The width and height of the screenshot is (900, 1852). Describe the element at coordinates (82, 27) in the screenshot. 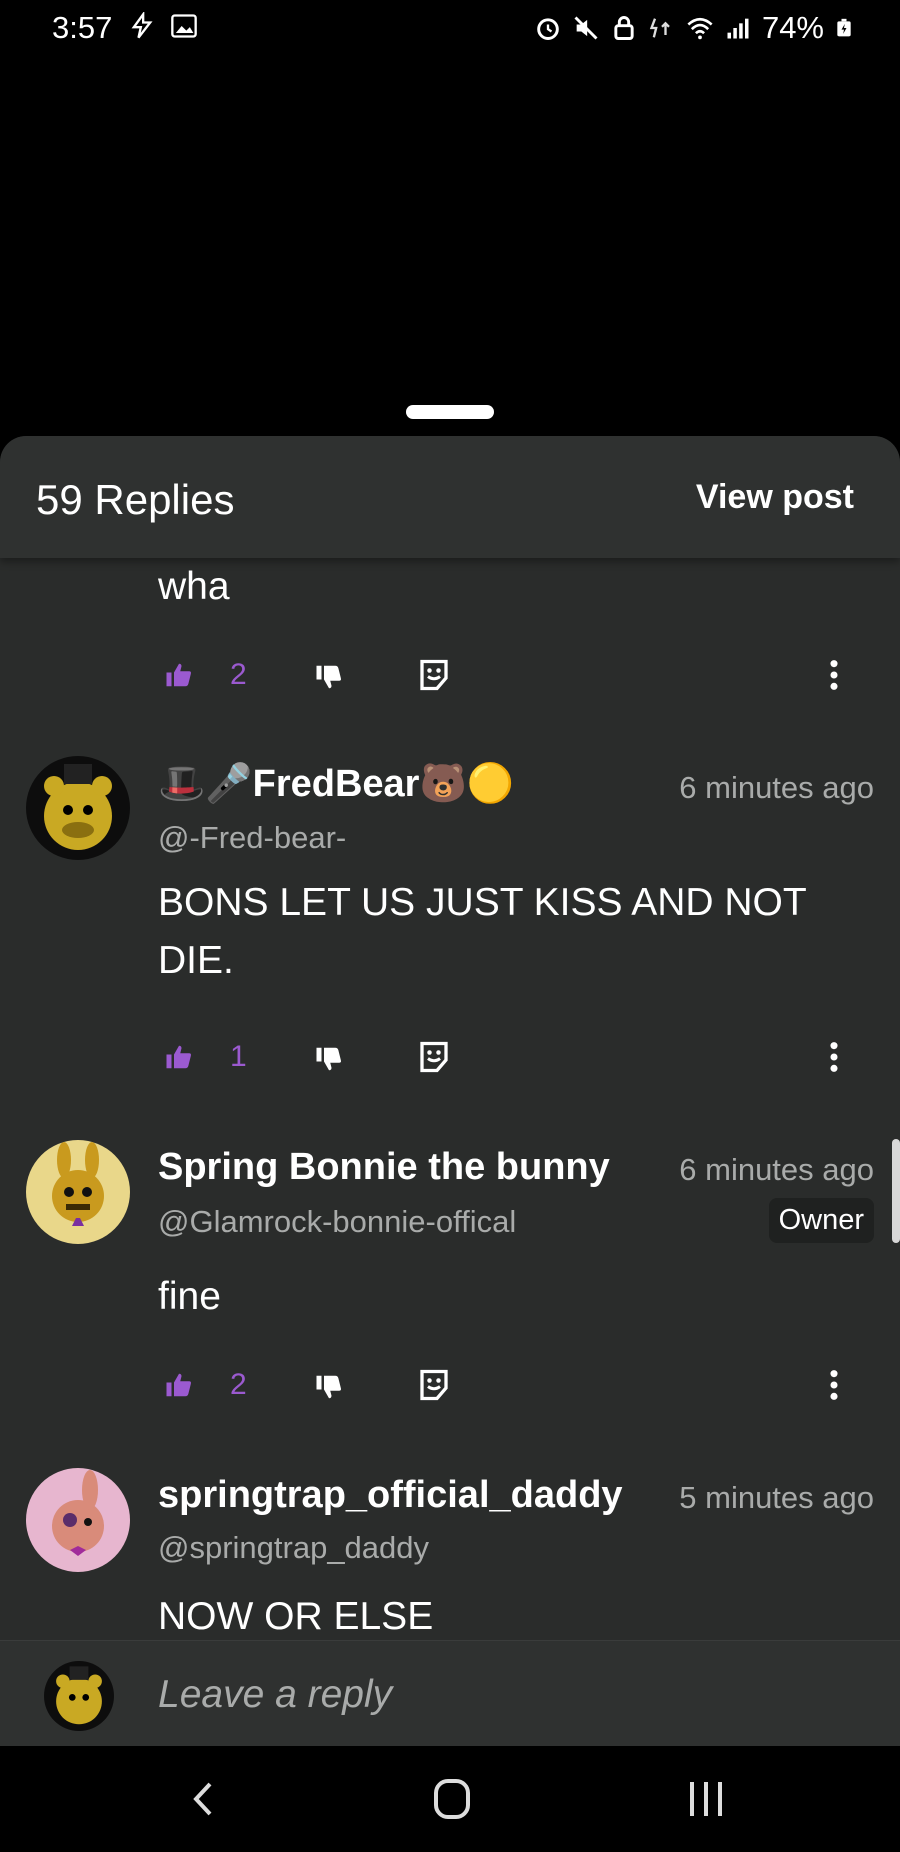

I see `status-time: 3:57` at that location.